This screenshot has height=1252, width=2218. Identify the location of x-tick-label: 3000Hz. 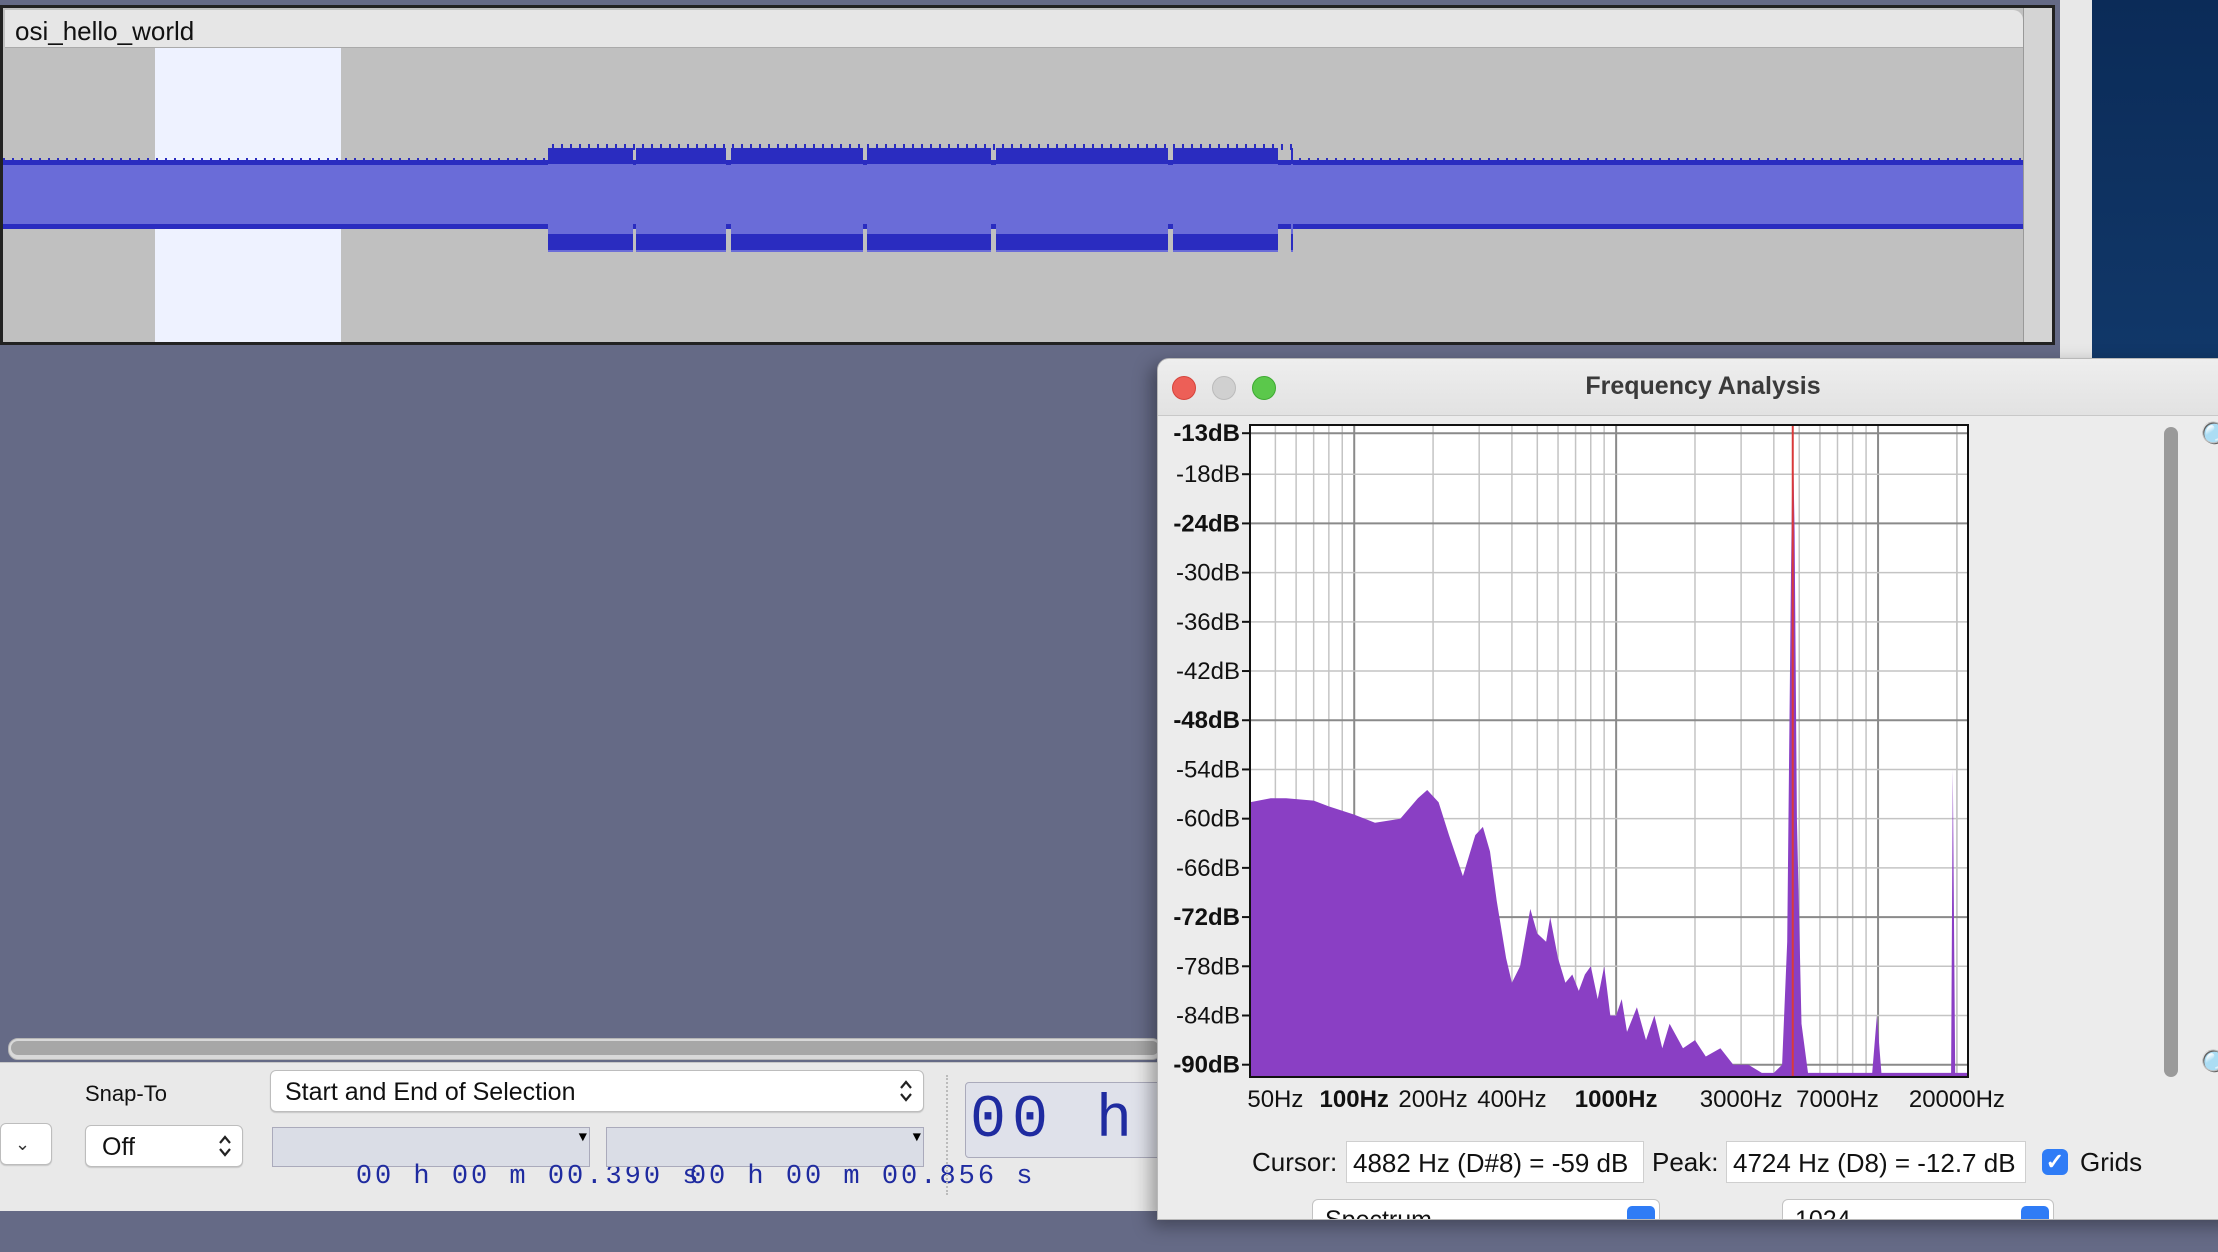
(1741, 1099).